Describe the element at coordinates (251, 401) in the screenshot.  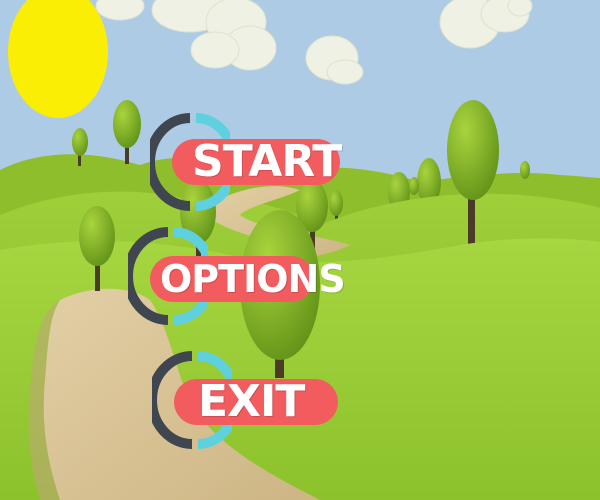
I see `exit-button-label: EXIT` at that location.